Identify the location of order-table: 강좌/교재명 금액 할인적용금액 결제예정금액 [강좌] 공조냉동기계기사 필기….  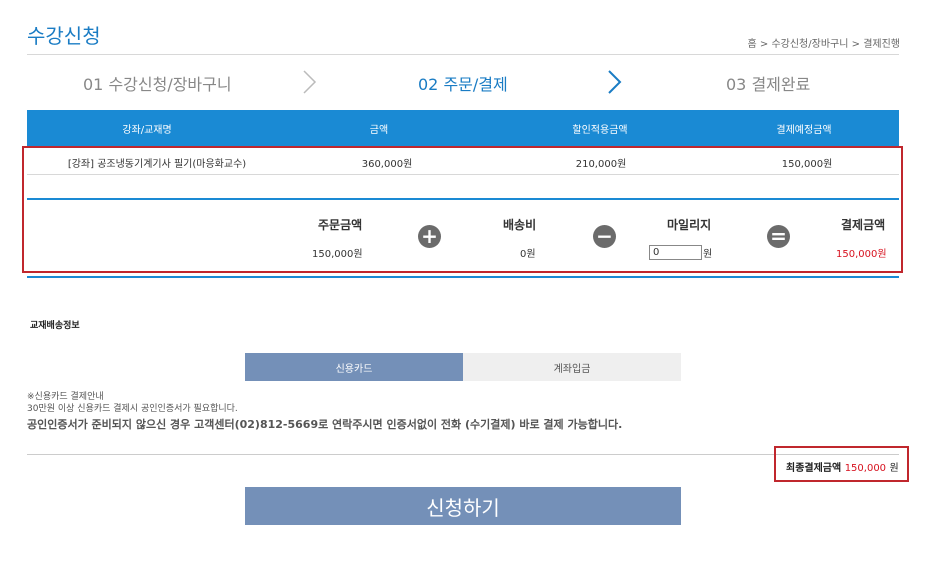
(463, 155).